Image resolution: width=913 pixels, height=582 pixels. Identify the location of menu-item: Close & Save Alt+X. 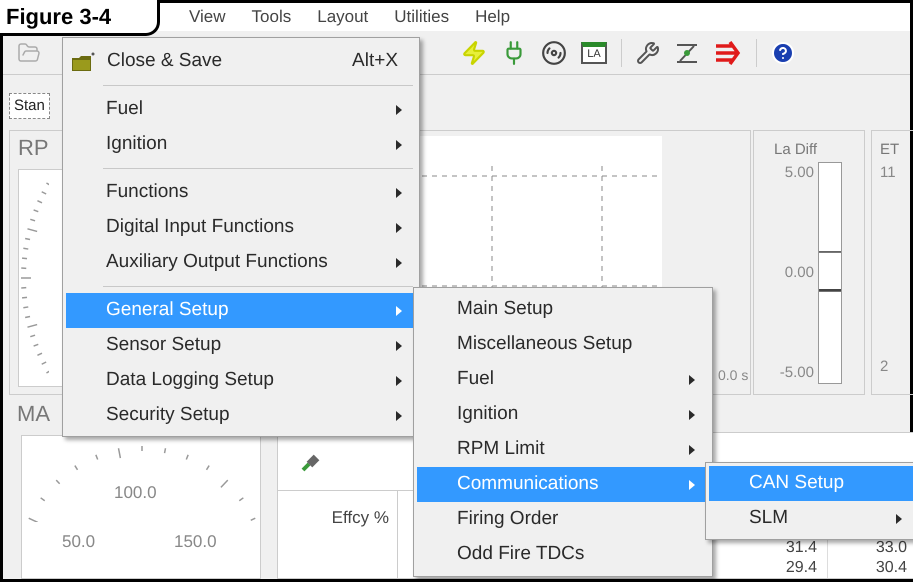
(241, 61).